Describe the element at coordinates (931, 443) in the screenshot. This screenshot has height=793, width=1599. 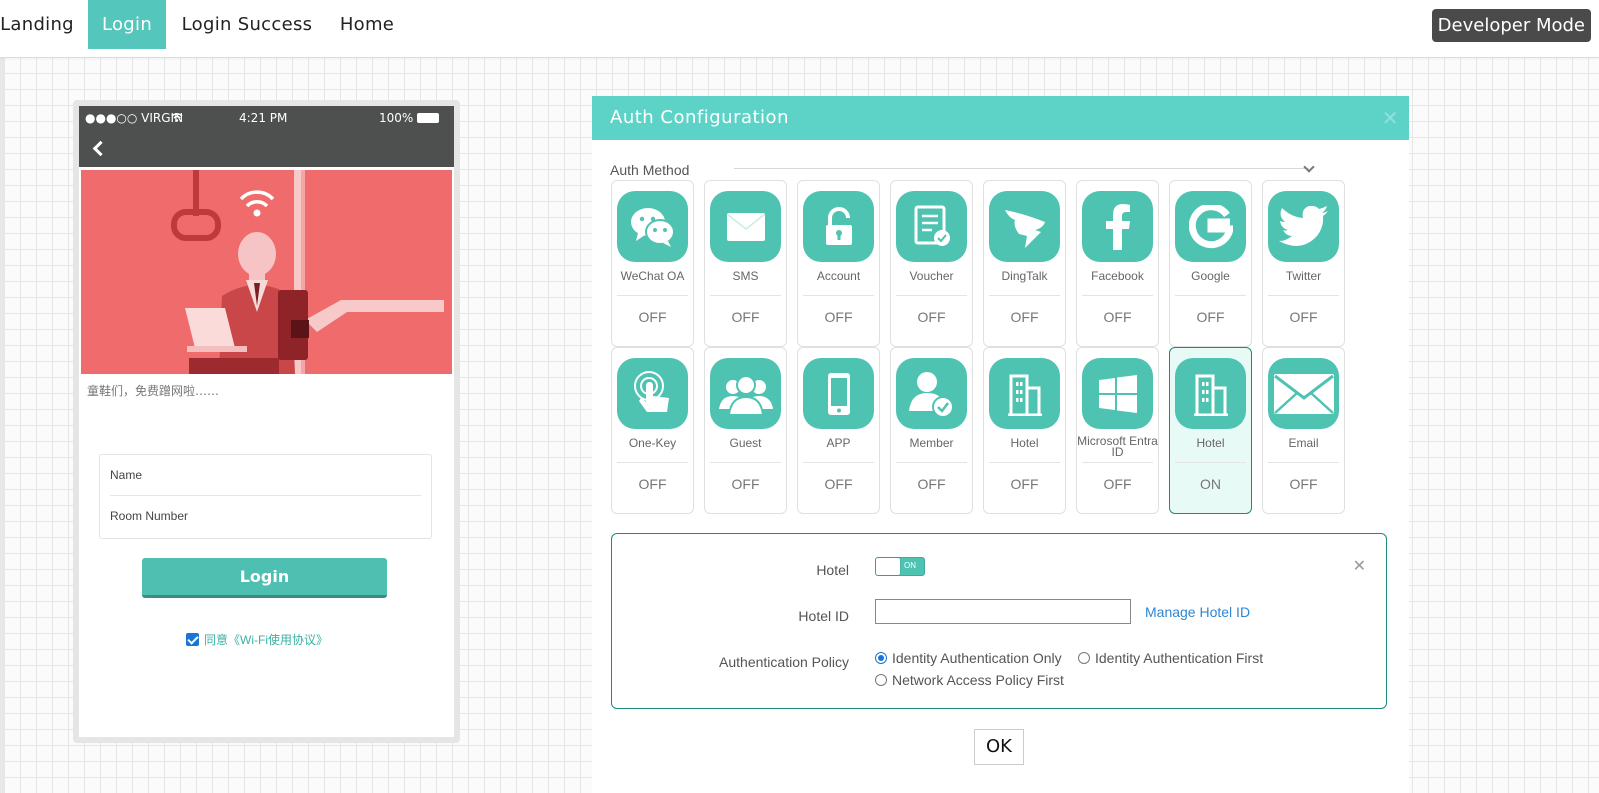
I see `card-label: Member` at that location.